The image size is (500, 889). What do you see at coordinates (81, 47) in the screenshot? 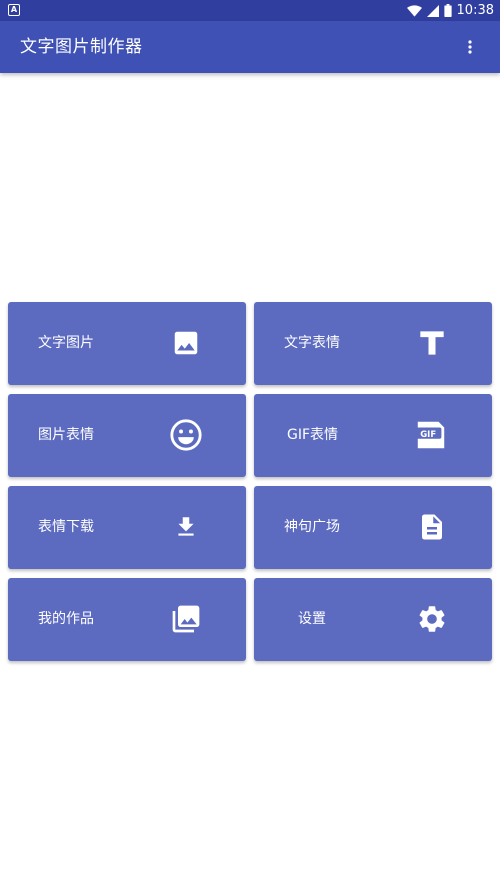
I see `app-title: 文字图片制作器` at bounding box center [81, 47].